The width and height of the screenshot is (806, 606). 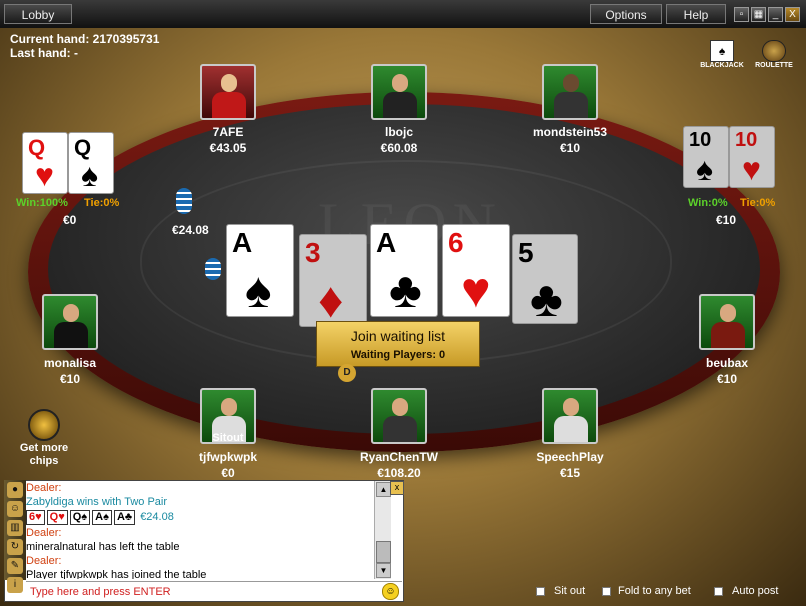 What do you see at coordinates (190, 230) in the screenshot?
I see `pot-bet: €24.08` at bounding box center [190, 230].